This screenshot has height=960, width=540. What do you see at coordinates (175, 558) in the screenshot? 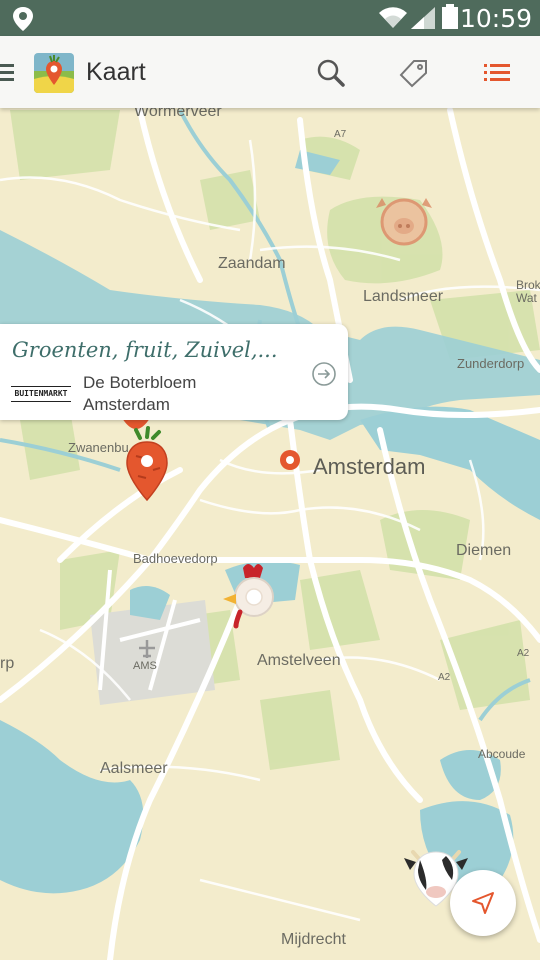
I see `label-badhoevedorp: Badhoevedorp` at bounding box center [175, 558].